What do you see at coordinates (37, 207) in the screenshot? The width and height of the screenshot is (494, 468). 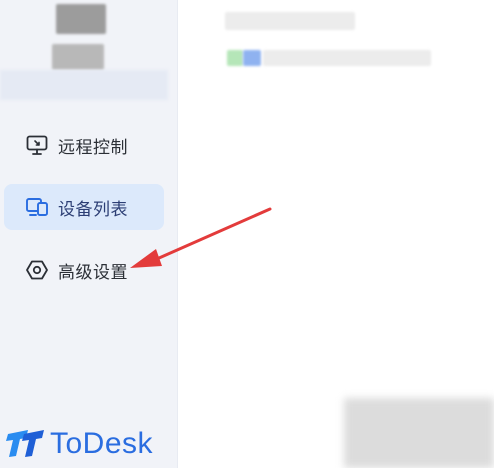 I see `device-list-icon` at bounding box center [37, 207].